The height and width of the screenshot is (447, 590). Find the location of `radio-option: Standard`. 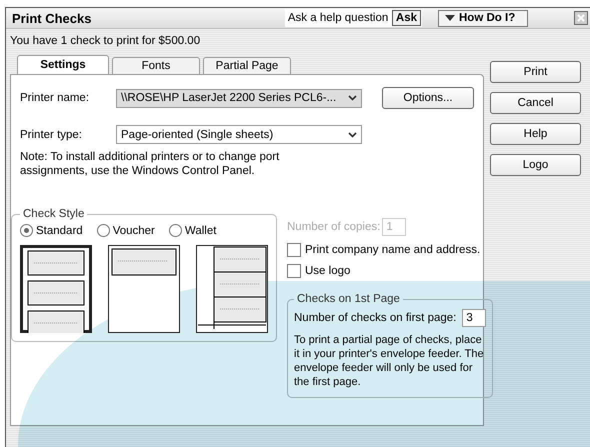

radio-option: Standard is located at coordinates (51, 230).